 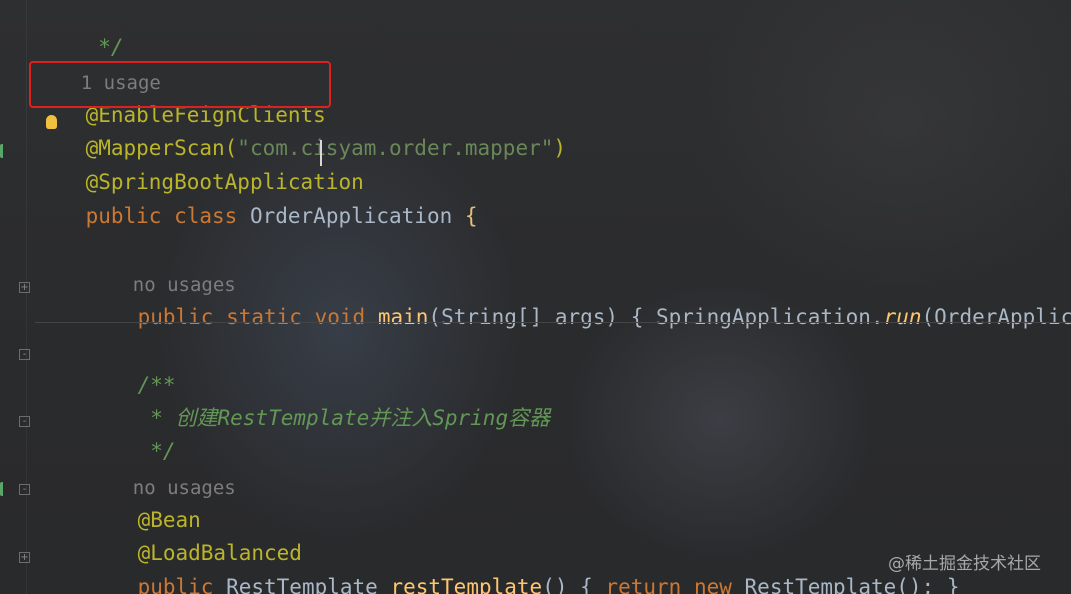 What do you see at coordinates (318, 401) in the screenshot?
I see `code-line-doc-text: * 创建RestTemplate并注入Spring容器` at bounding box center [318, 401].